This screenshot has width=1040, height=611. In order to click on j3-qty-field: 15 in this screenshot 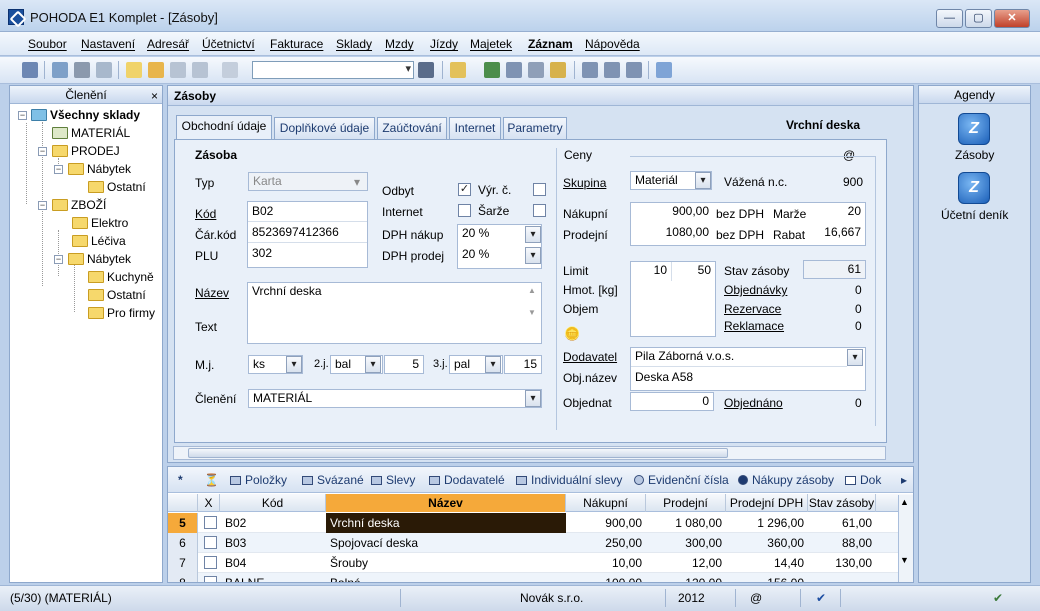, I will do `click(523, 364)`.